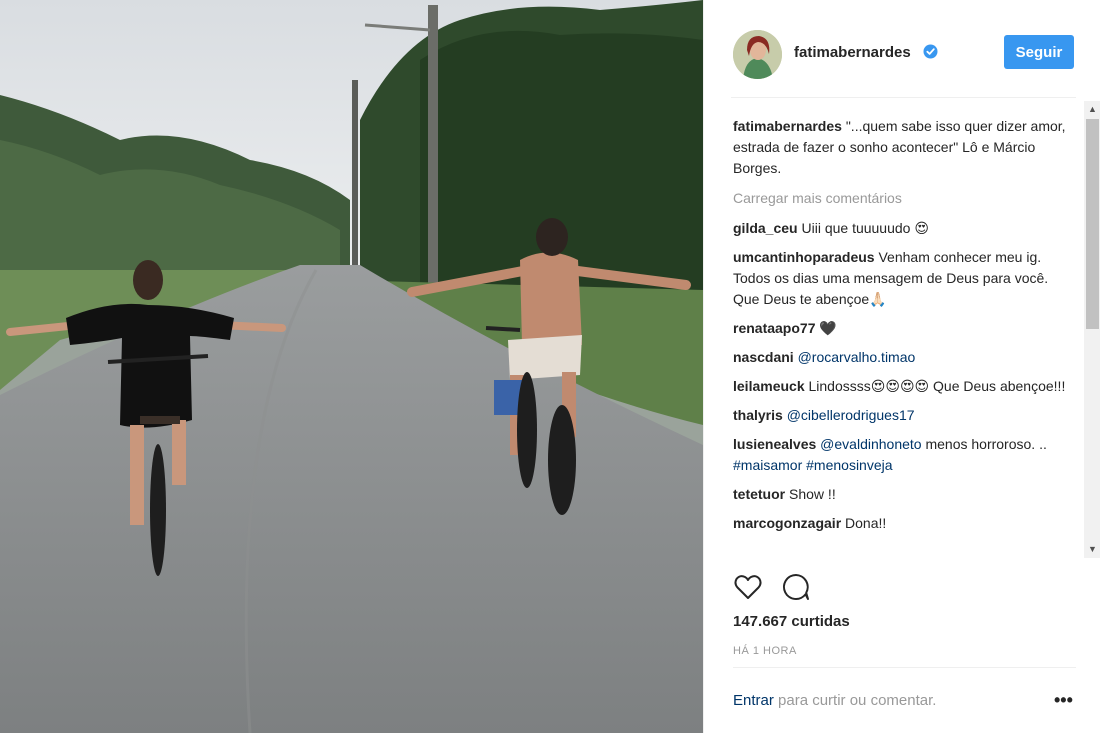  I want to click on heart-icon, so click(748, 587).